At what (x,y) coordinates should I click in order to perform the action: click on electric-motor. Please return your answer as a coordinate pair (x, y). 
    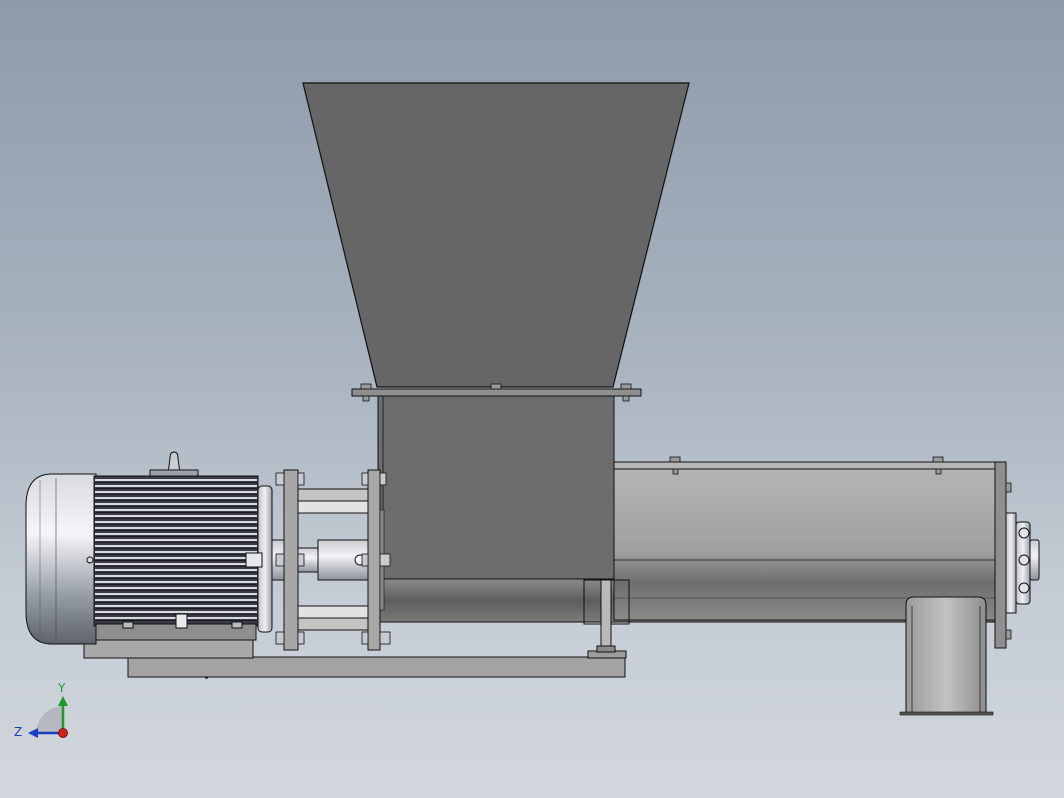
    Looking at the image, I should click on (149, 548).